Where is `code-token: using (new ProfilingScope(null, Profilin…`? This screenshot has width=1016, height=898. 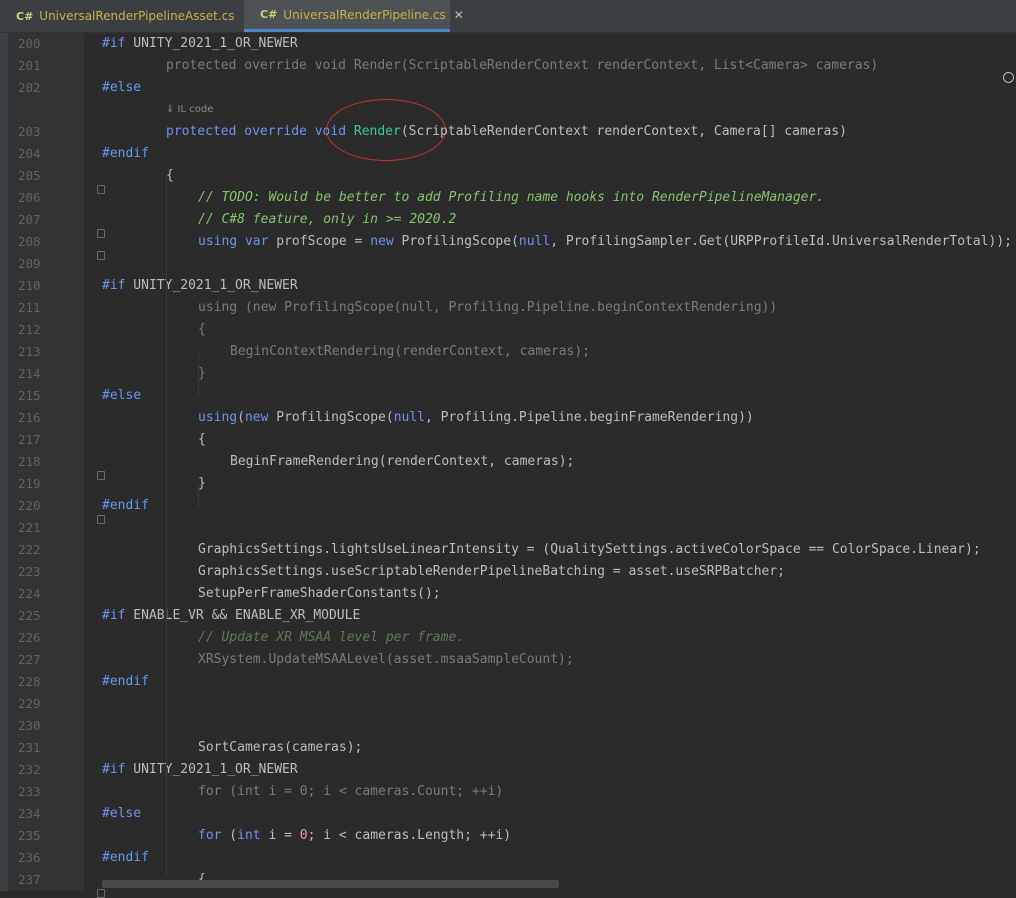 code-token: using (new ProfilingScope(null, Profilin… is located at coordinates (488, 307).